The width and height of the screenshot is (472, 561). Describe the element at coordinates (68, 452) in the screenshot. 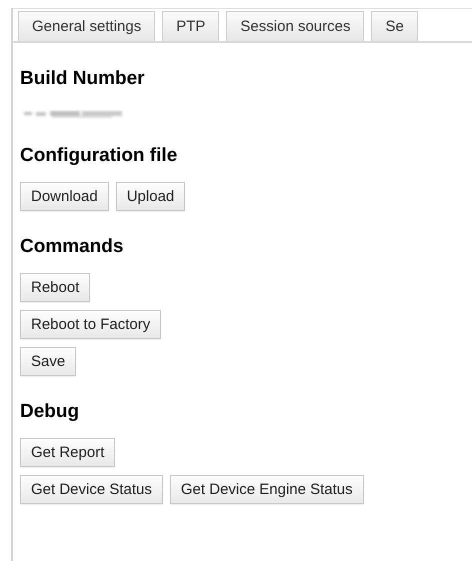

I see `action-button: Get Report` at that location.